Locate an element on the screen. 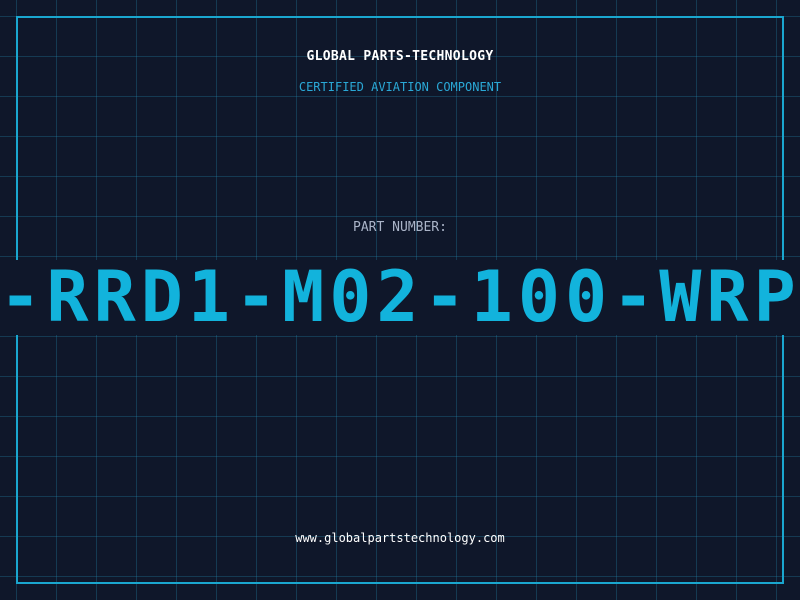  part-number-value: P-RRD1-M02-100-WRPP is located at coordinates (400, 297).